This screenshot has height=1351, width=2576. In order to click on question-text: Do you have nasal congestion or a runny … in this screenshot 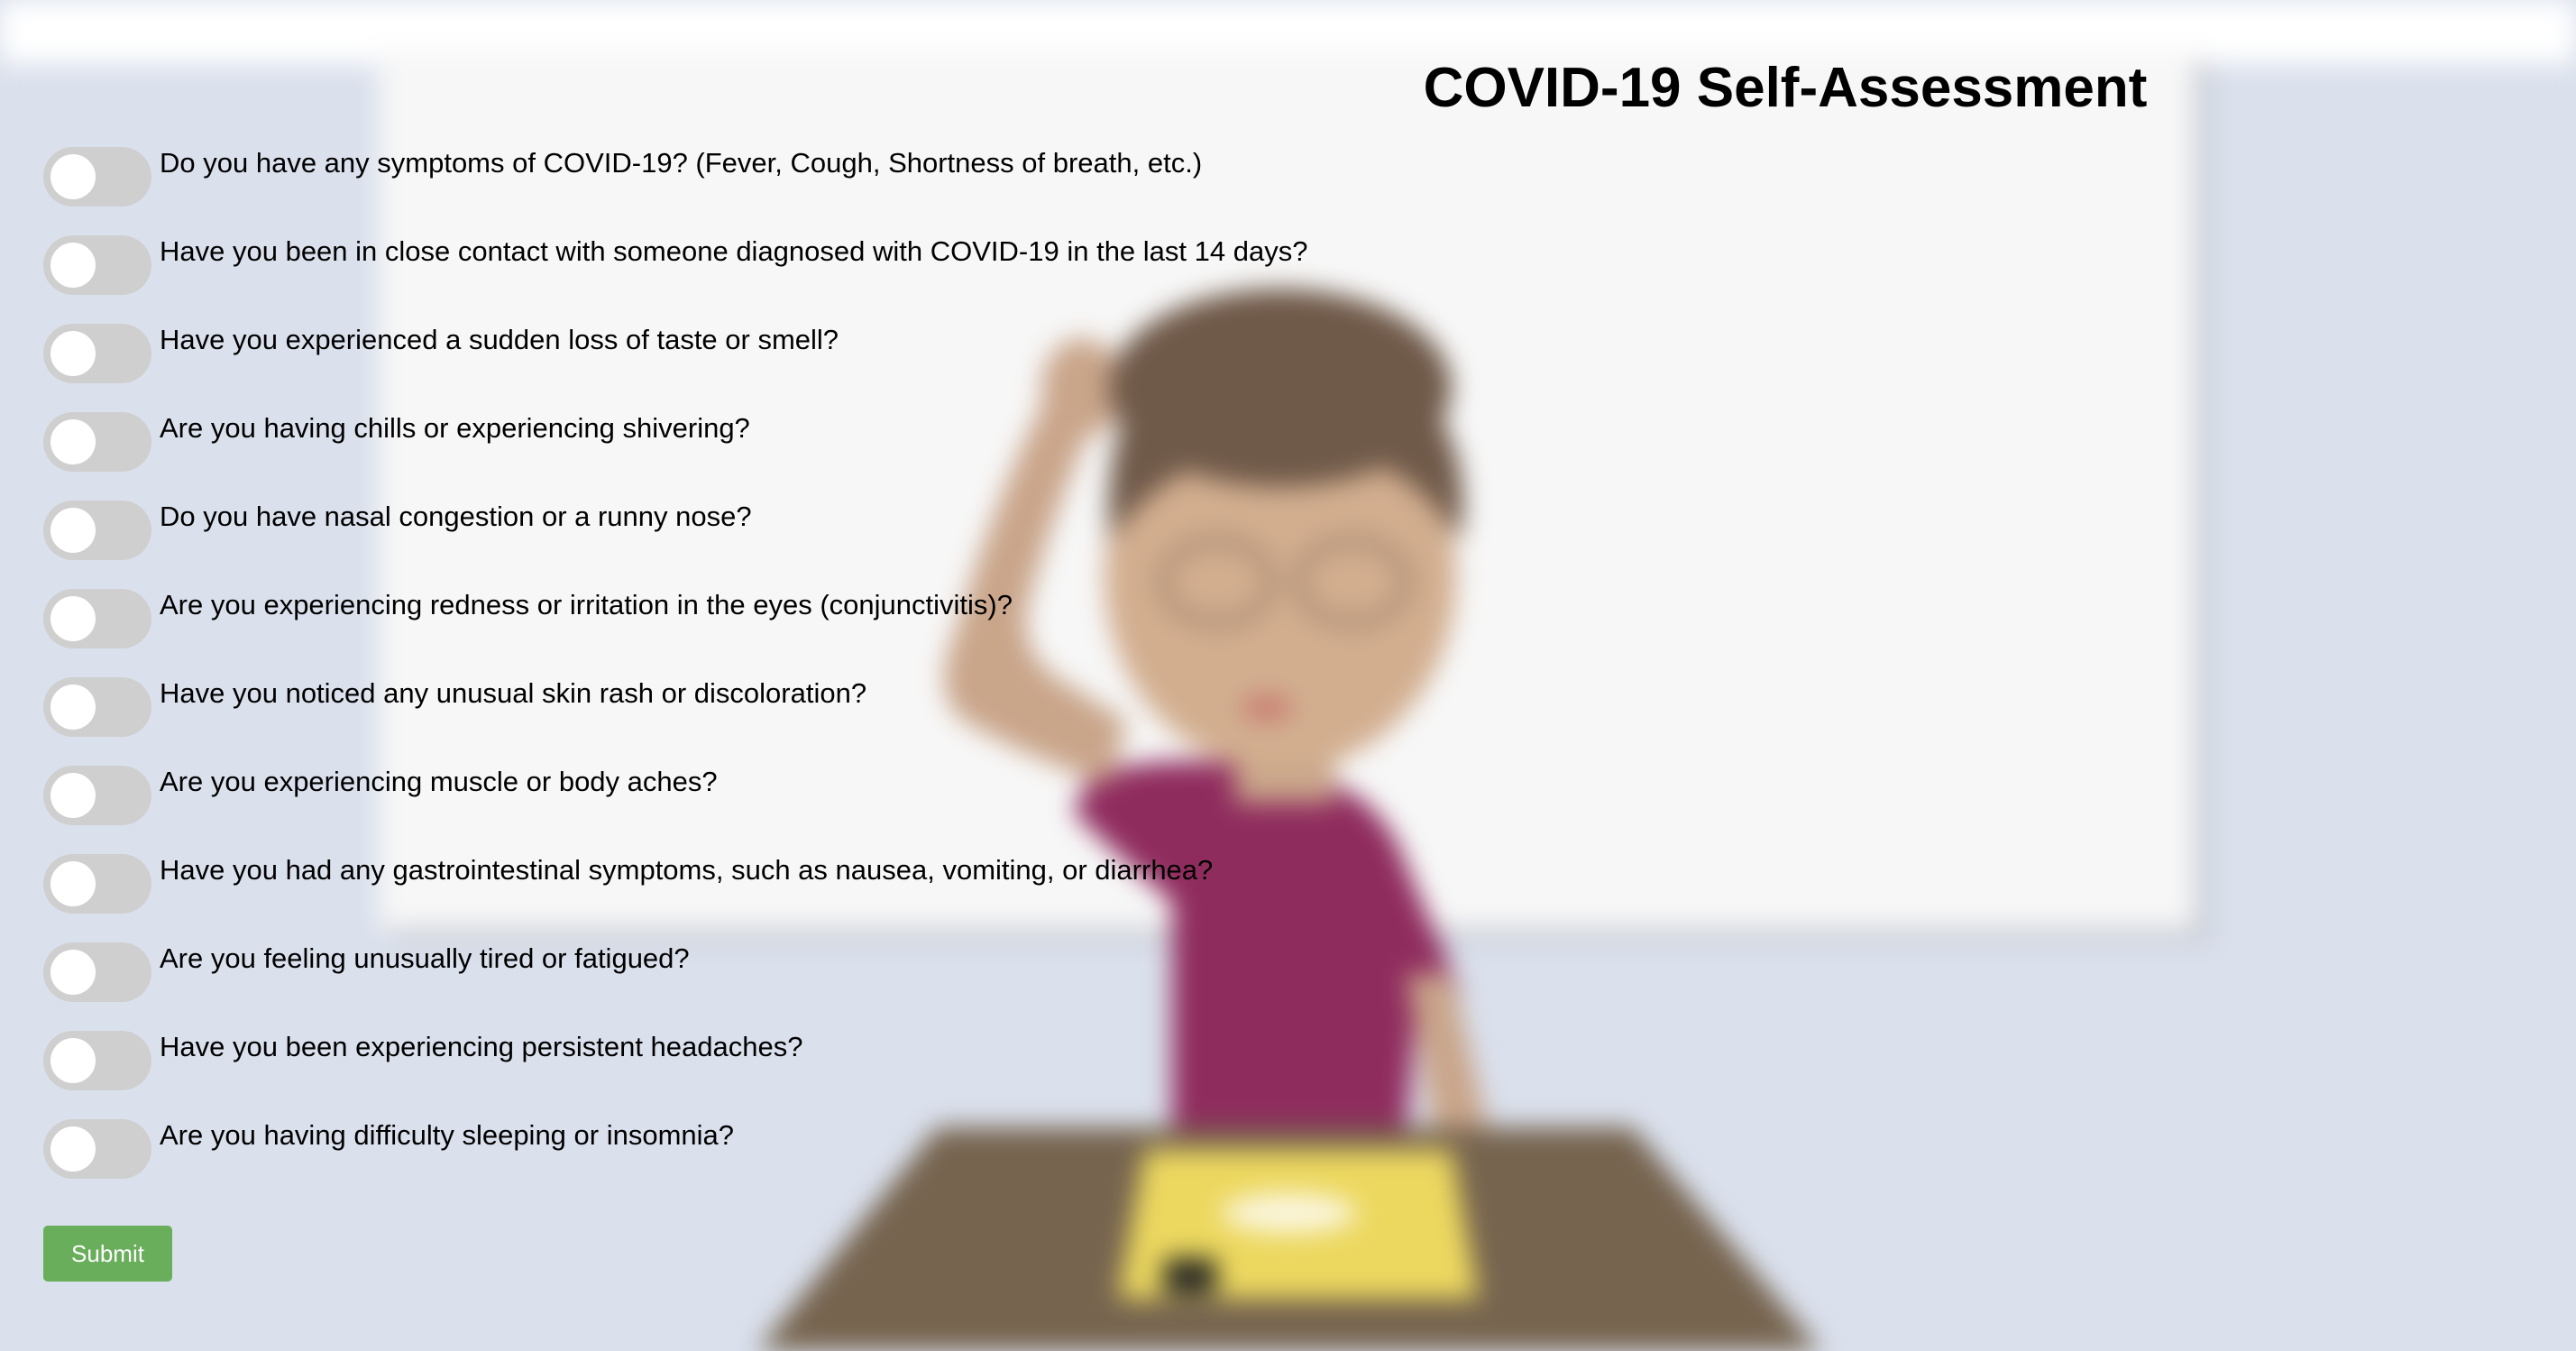, I will do `click(456, 516)`.